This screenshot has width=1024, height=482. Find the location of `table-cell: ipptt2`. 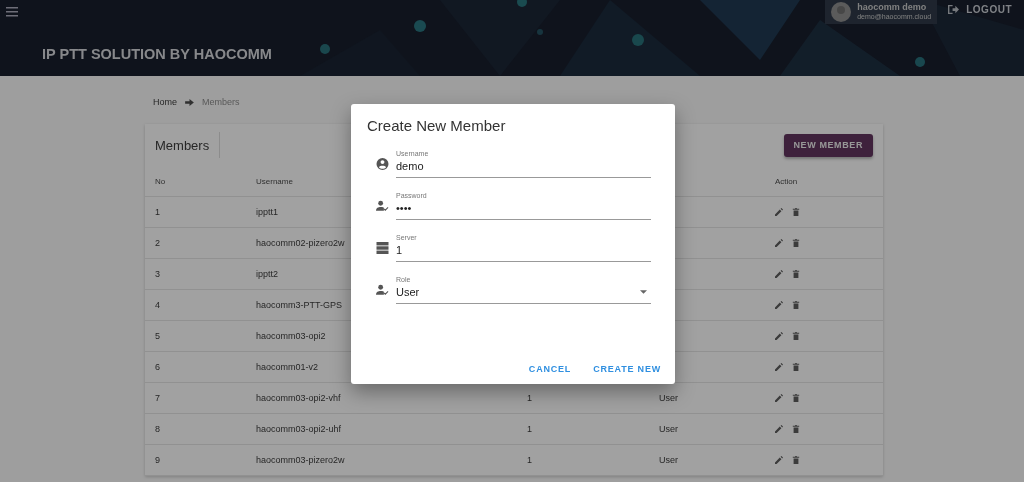

table-cell: ipptt2 is located at coordinates (267, 274).